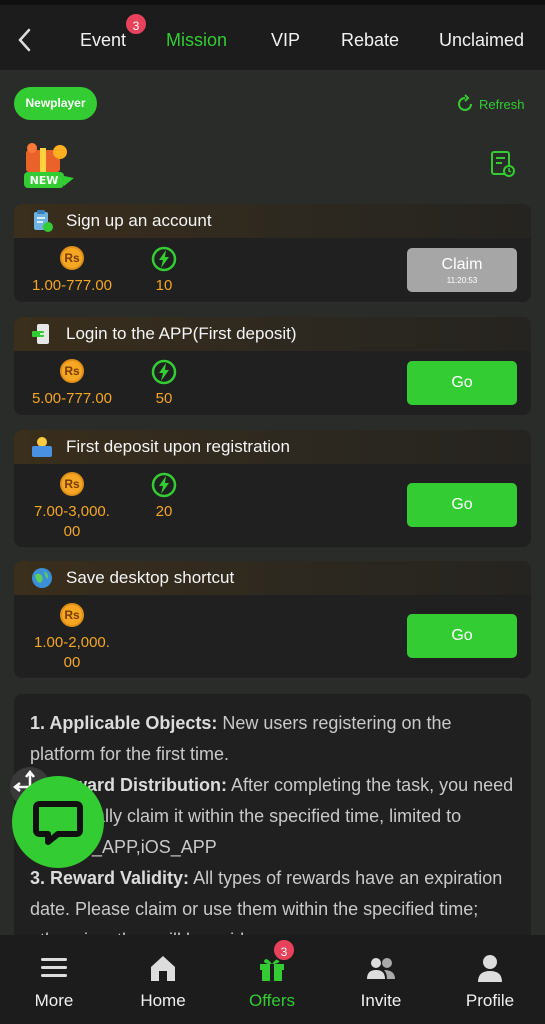  What do you see at coordinates (54, 1000) in the screenshot?
I see `nav-label: More` at bounding box center [54, 1000].